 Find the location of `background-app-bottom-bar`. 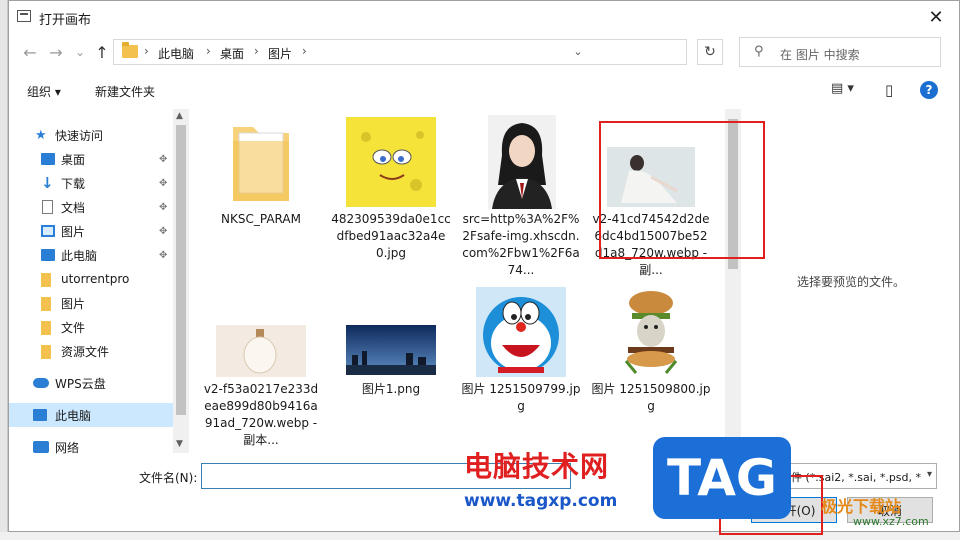

background-app-bottom-bar is located at coordinates (480, 536).